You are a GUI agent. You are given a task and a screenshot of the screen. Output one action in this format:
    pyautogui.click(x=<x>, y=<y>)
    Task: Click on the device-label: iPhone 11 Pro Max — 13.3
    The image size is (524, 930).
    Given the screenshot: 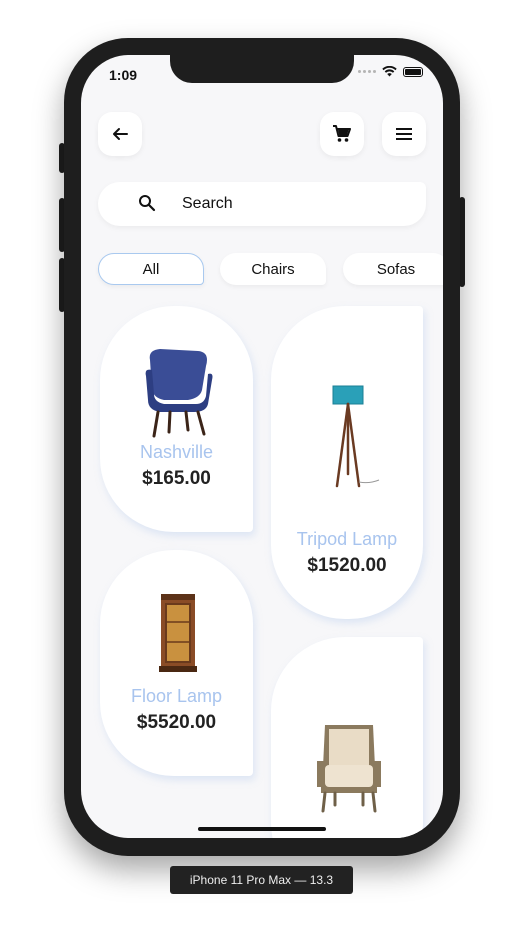 What is the action you would take?
    pyautogui.click(x=261, y=880)
    